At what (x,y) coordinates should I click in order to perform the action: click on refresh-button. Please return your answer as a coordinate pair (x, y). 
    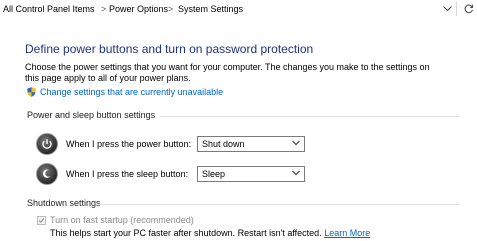
    Looking at the image, I should click on (469, 9).